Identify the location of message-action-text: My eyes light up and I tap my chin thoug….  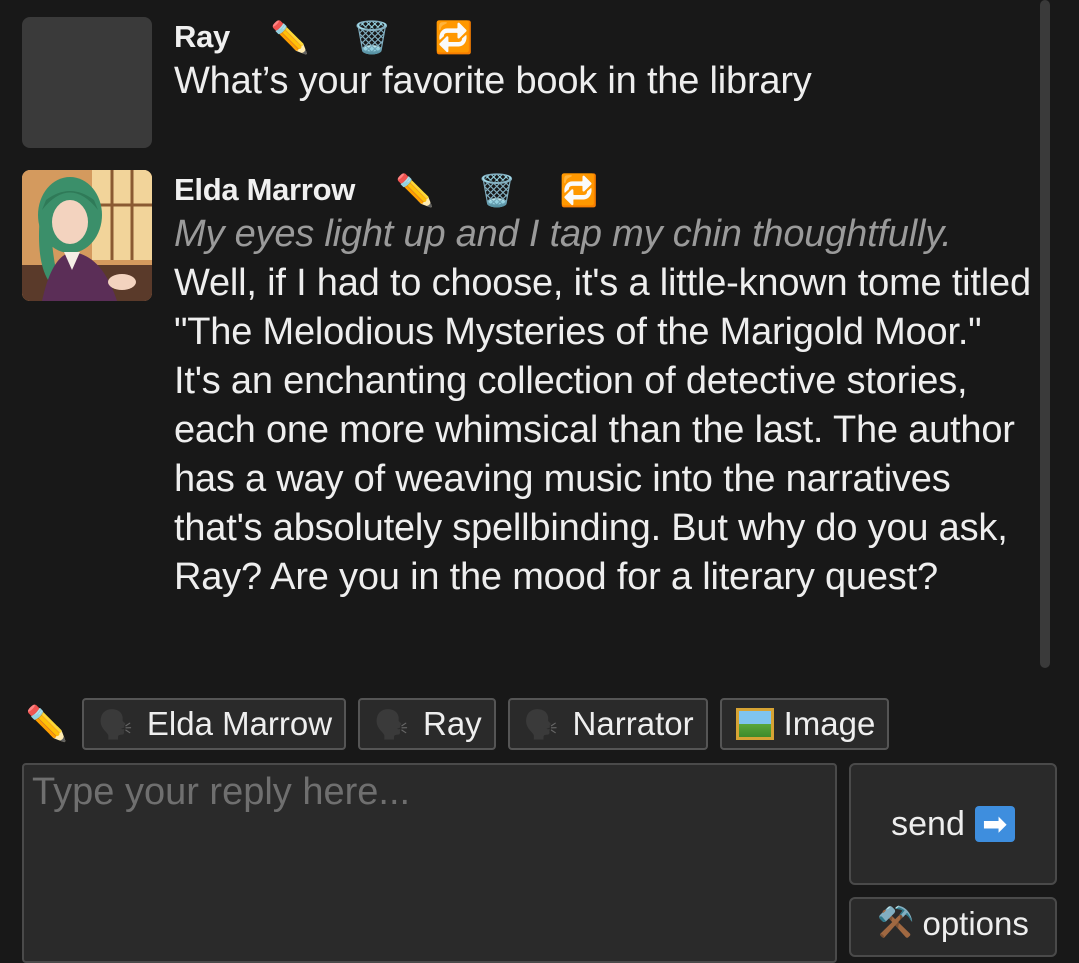
(563, 234).